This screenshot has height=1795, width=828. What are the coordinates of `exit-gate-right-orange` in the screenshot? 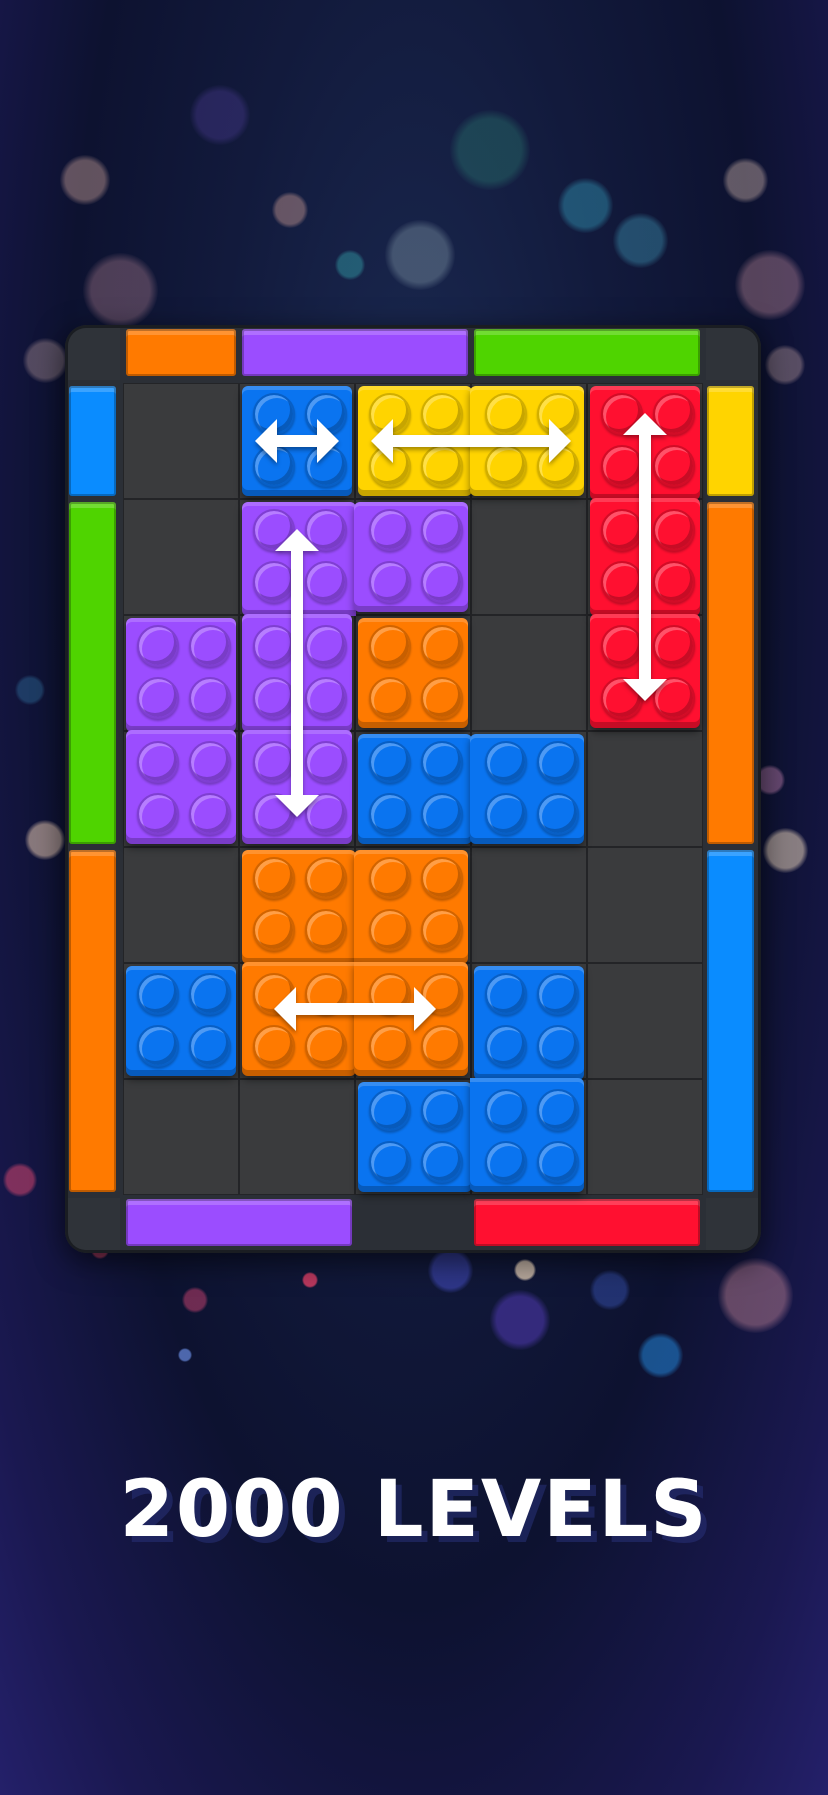 It's located at (730, 673).